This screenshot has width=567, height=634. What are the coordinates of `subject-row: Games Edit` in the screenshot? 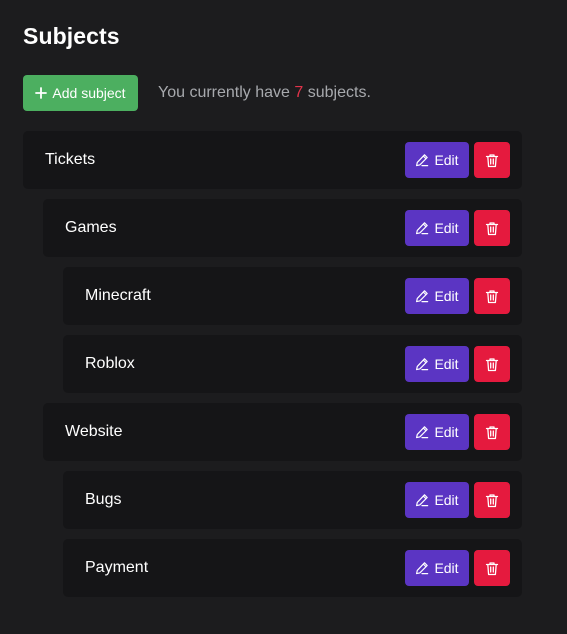 It's located at (282, 228).